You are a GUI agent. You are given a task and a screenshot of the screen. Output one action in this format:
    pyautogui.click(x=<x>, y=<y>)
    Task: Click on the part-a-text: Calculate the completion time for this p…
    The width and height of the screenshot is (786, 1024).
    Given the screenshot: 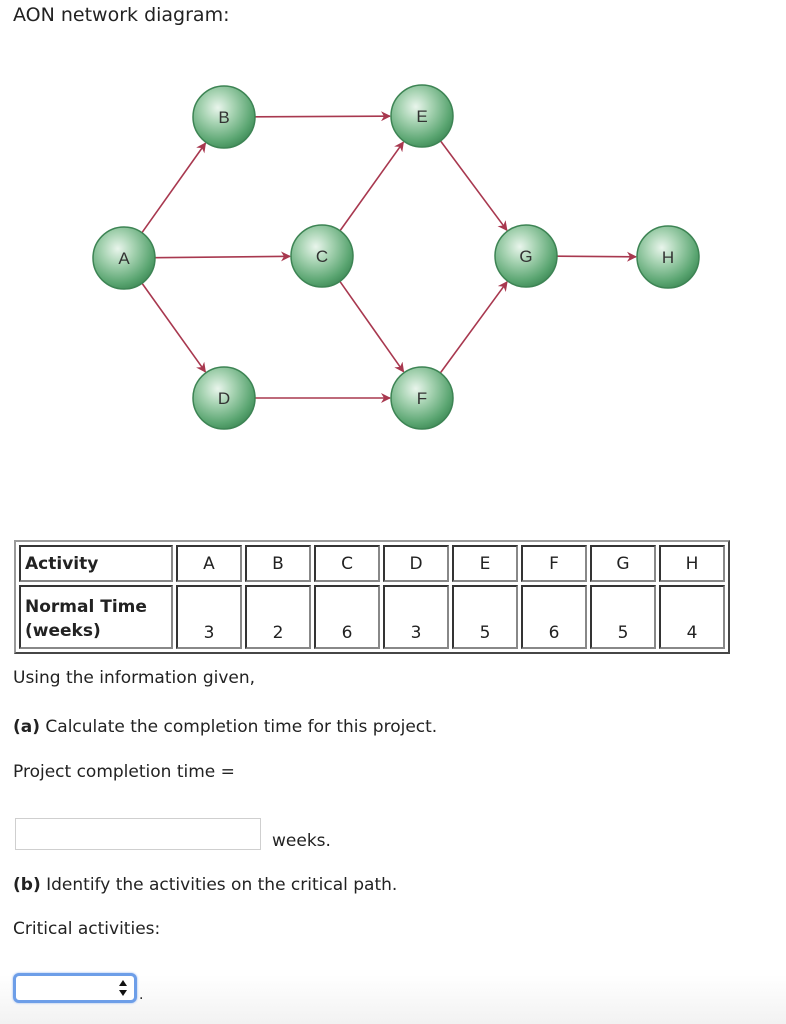 What is the action you would take?
    pyautogui.click(x=239, y=727)
    